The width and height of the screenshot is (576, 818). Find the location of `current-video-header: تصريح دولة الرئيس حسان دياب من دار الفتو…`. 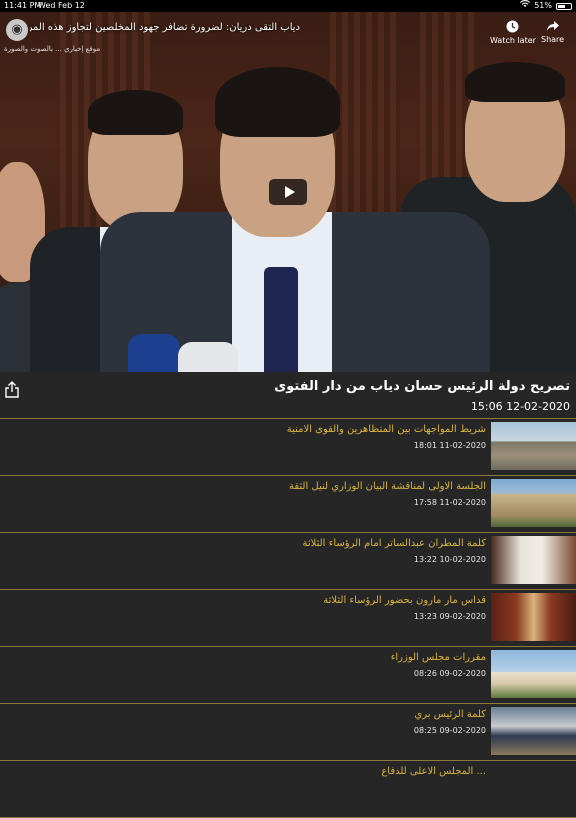

current-video-header: تصريح دولة الرئيس حسان دياب من دار الفتو… is located at coordinates (288, 395).